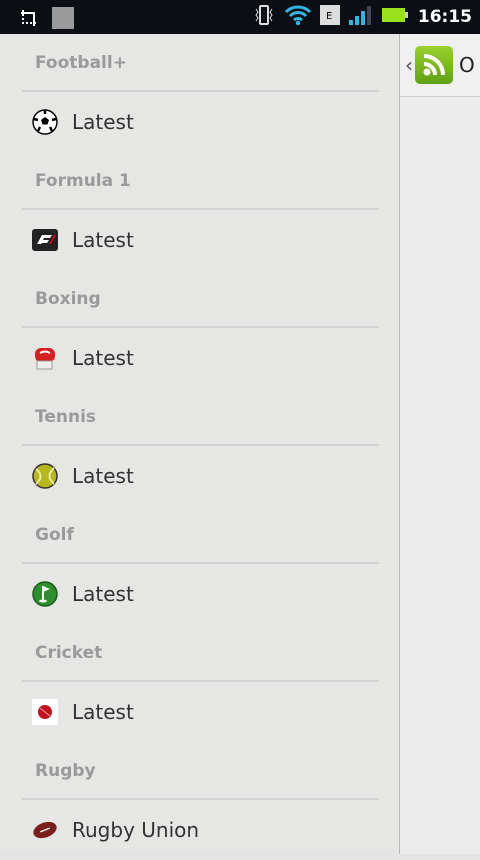 The width and height of the screenshot is (480, 860). Describe the element at coordinates (434, 65) in the screenshot. I see `rss-feed-icon` at that location.